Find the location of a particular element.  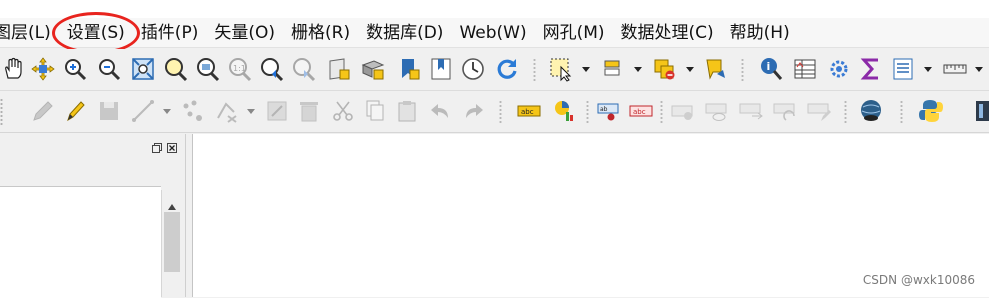

select-features-icon is located at coordinates (561, 69).